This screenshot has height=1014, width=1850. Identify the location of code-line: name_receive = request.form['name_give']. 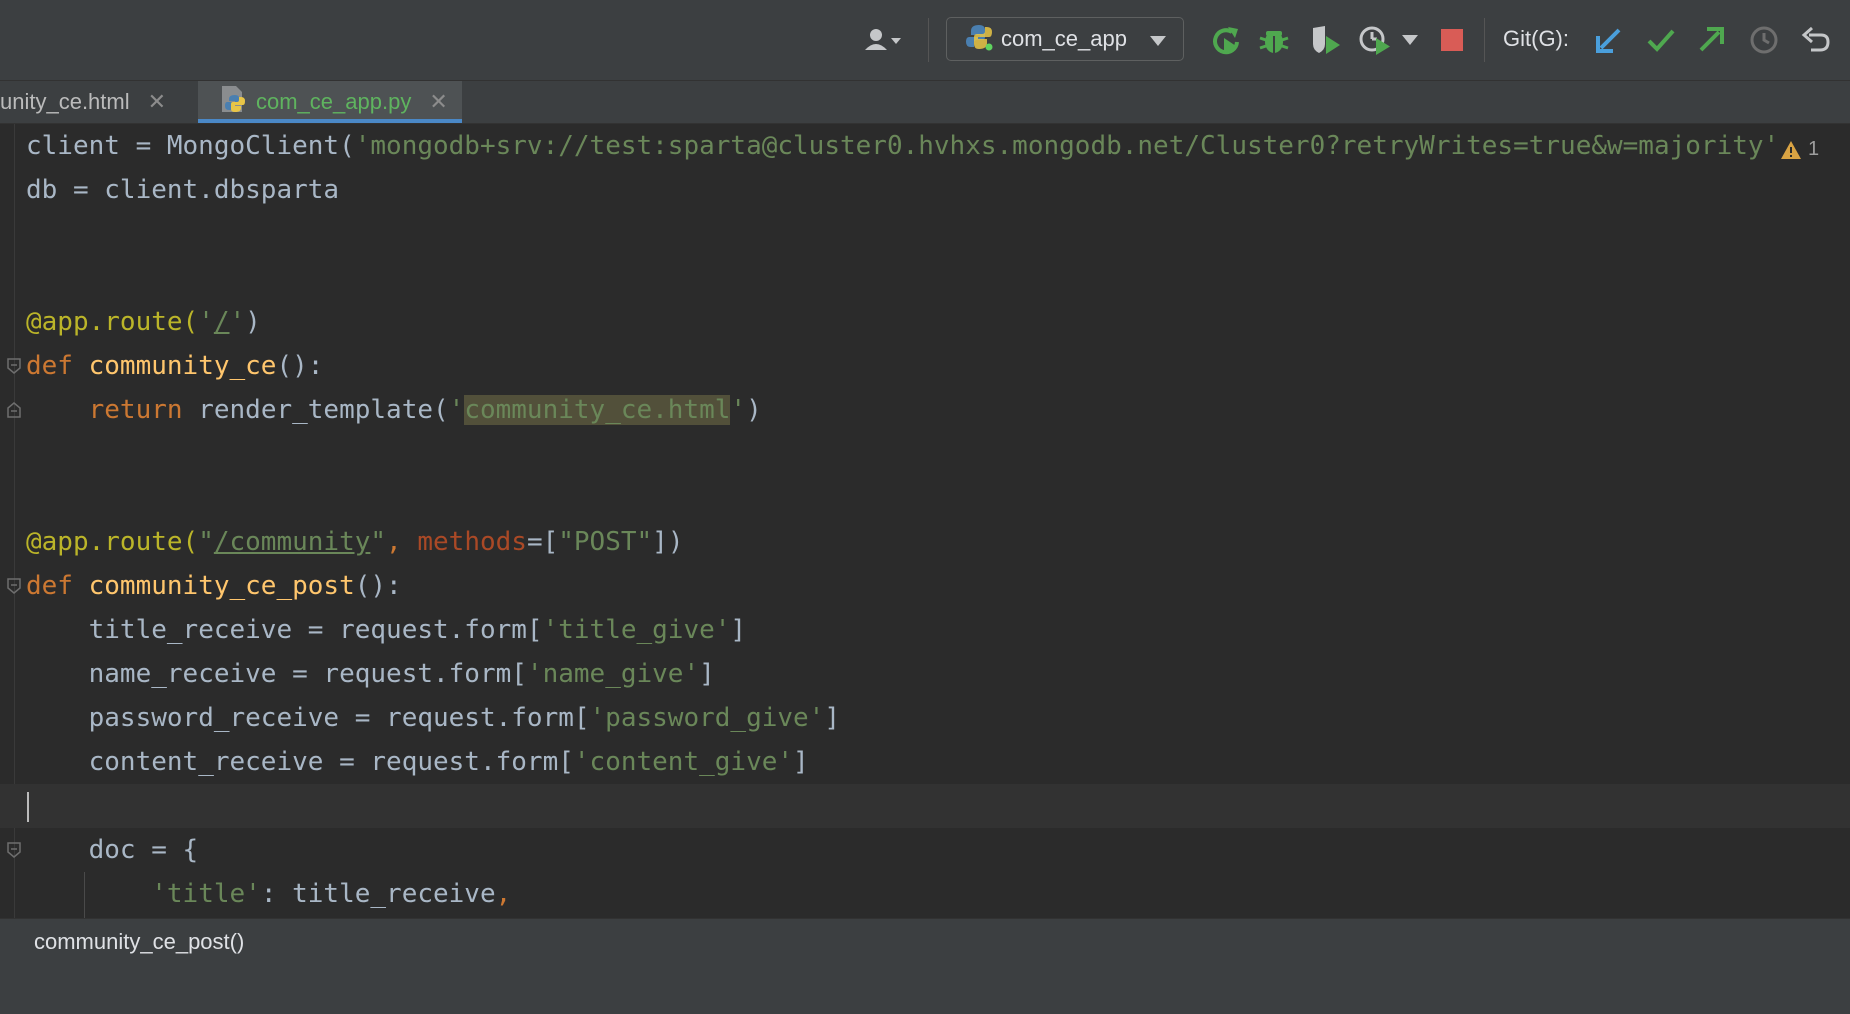
(925, 674).